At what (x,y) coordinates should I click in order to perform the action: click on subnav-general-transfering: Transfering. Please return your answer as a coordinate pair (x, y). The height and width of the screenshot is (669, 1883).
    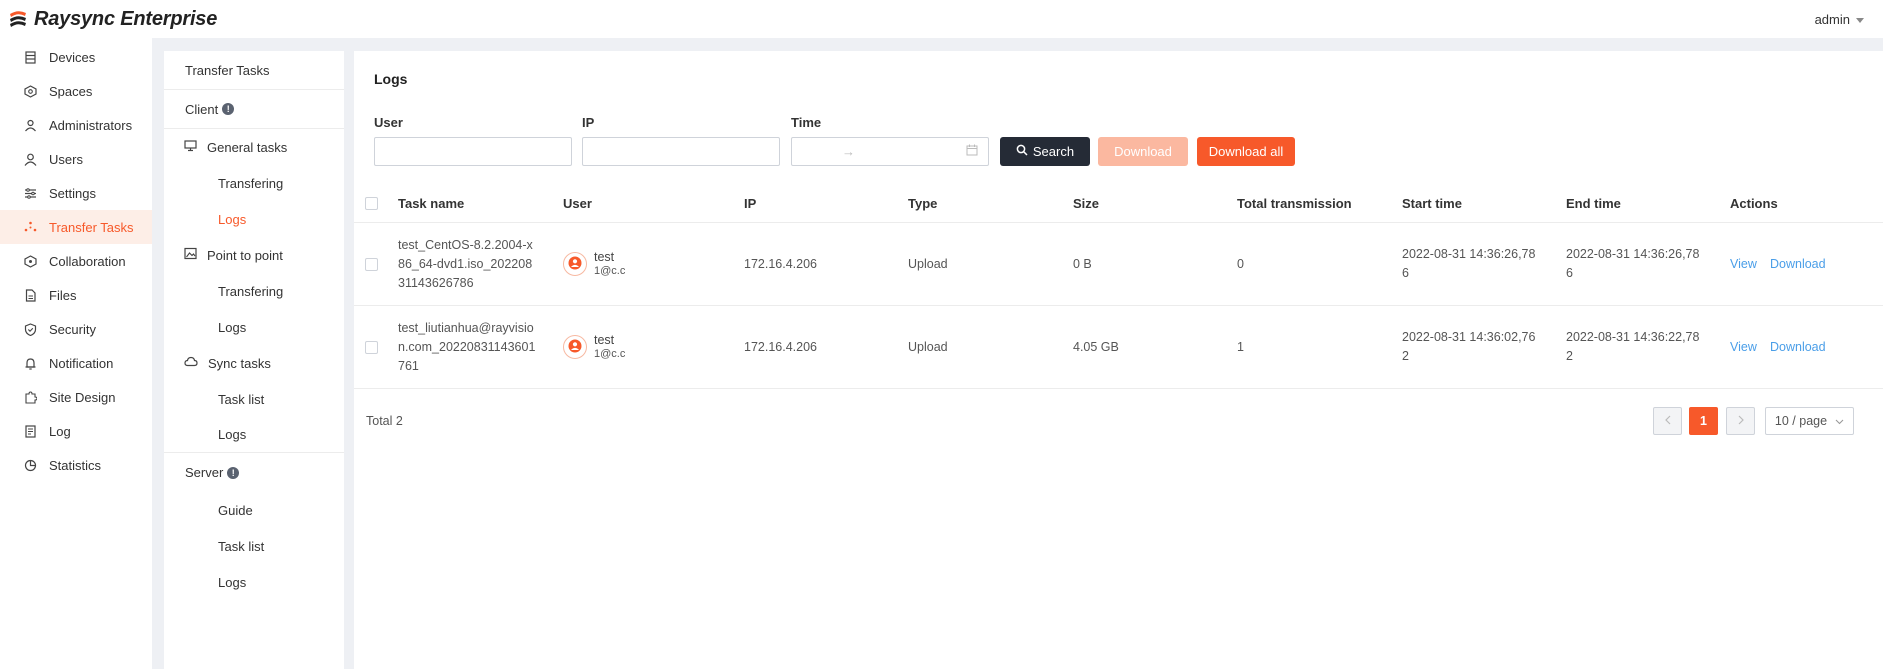
    Looking at the image, I should click on (254, 183).